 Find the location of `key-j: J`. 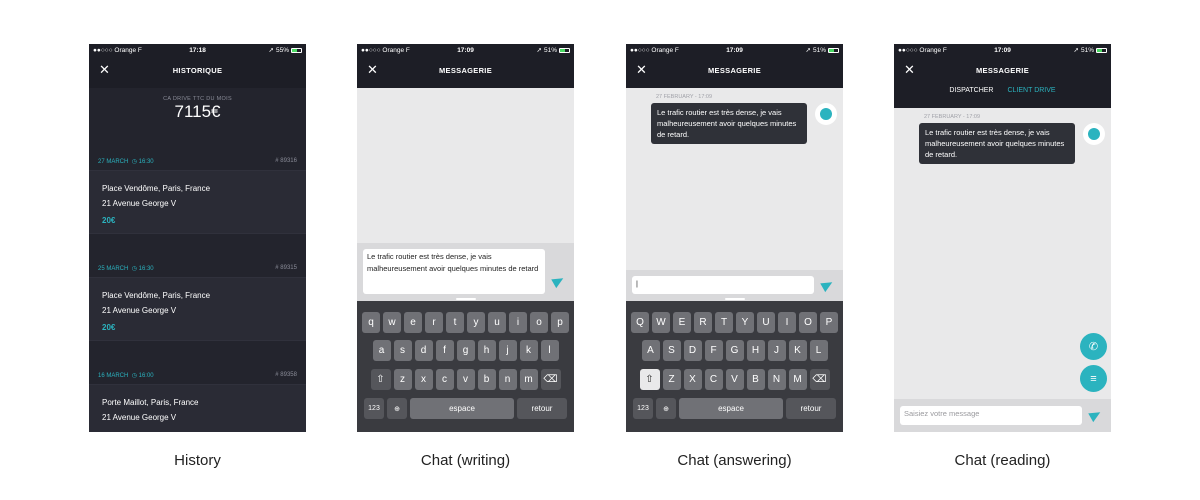

key-j: J is located at coordinates (776, 350).